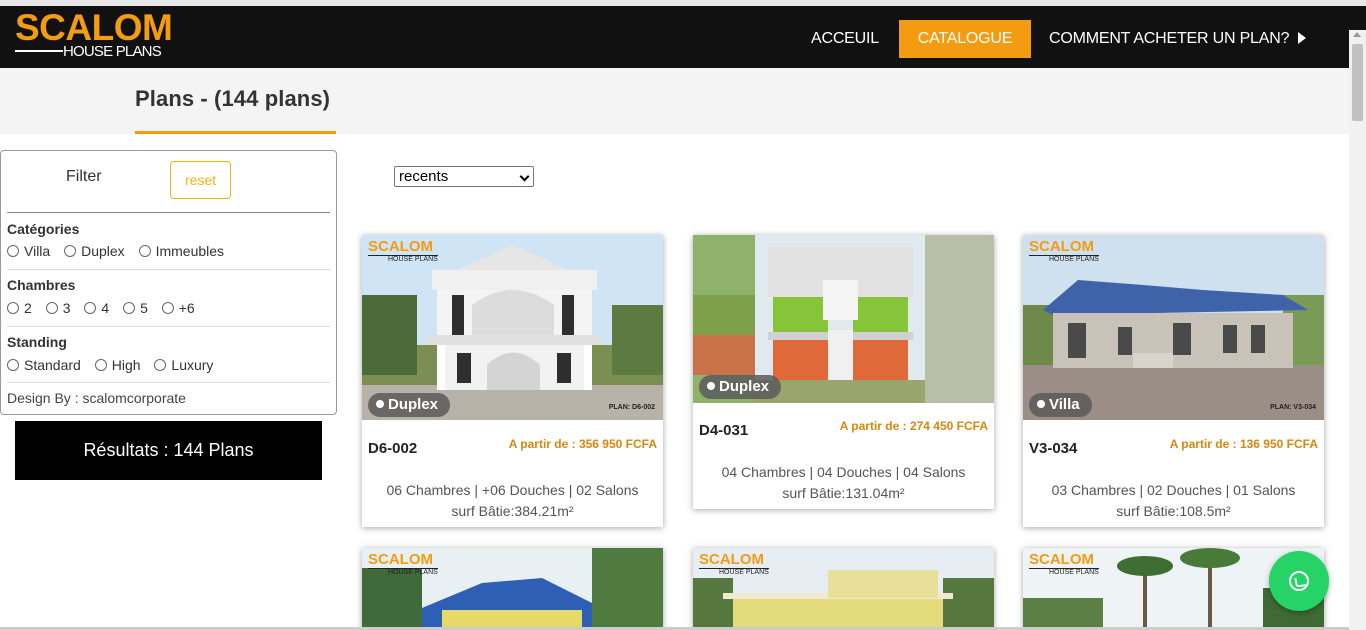 This screenshot has height=630, width=1366. I want to click on plan-price: A partir de : 274 450 FCFA, so click(913, 426).